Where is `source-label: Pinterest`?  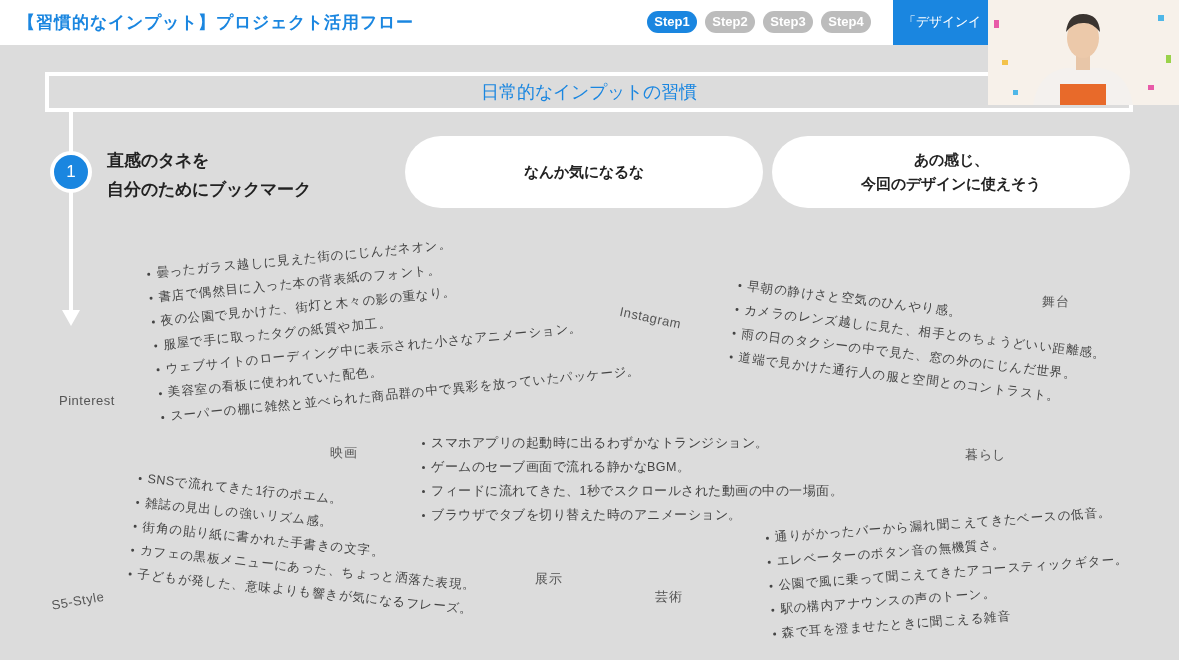
source-label: Pinterest is located at coordinates (87, 401).